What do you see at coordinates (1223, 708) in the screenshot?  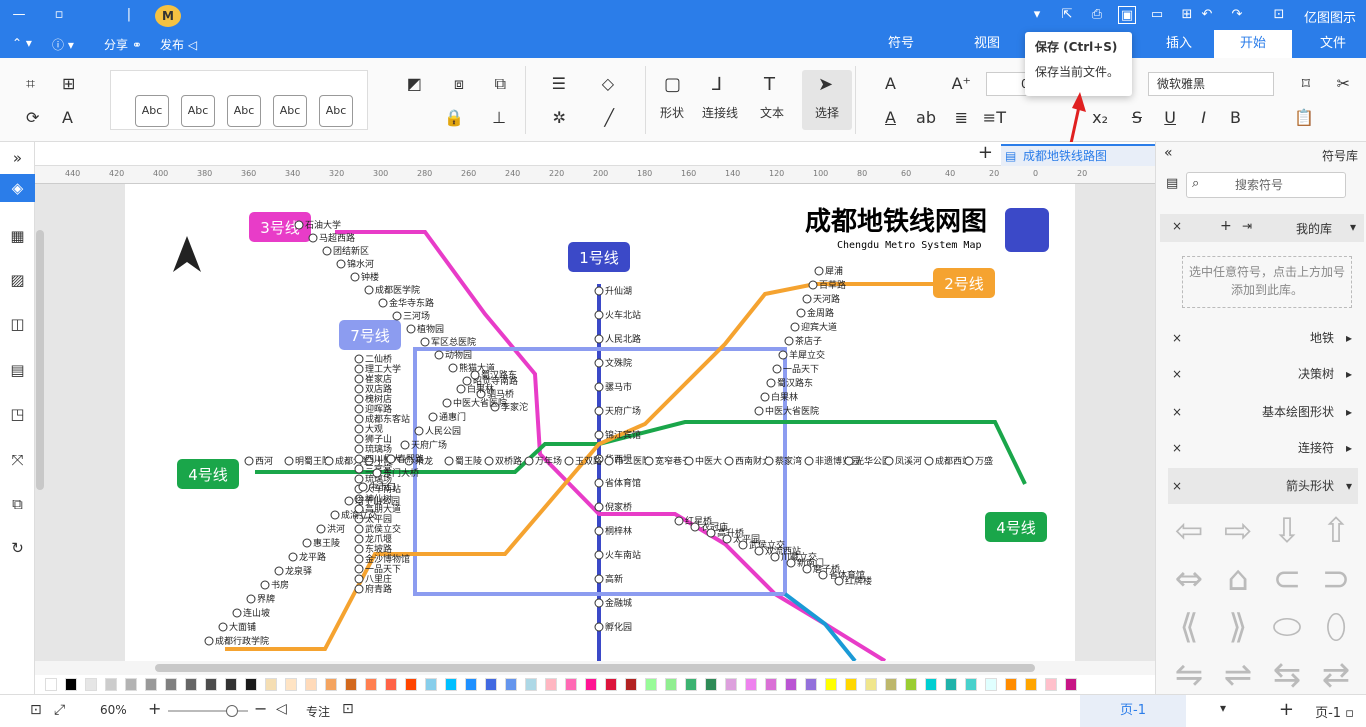 I see `page-menu-icon: ▾` at bounding box center [1223, 708].